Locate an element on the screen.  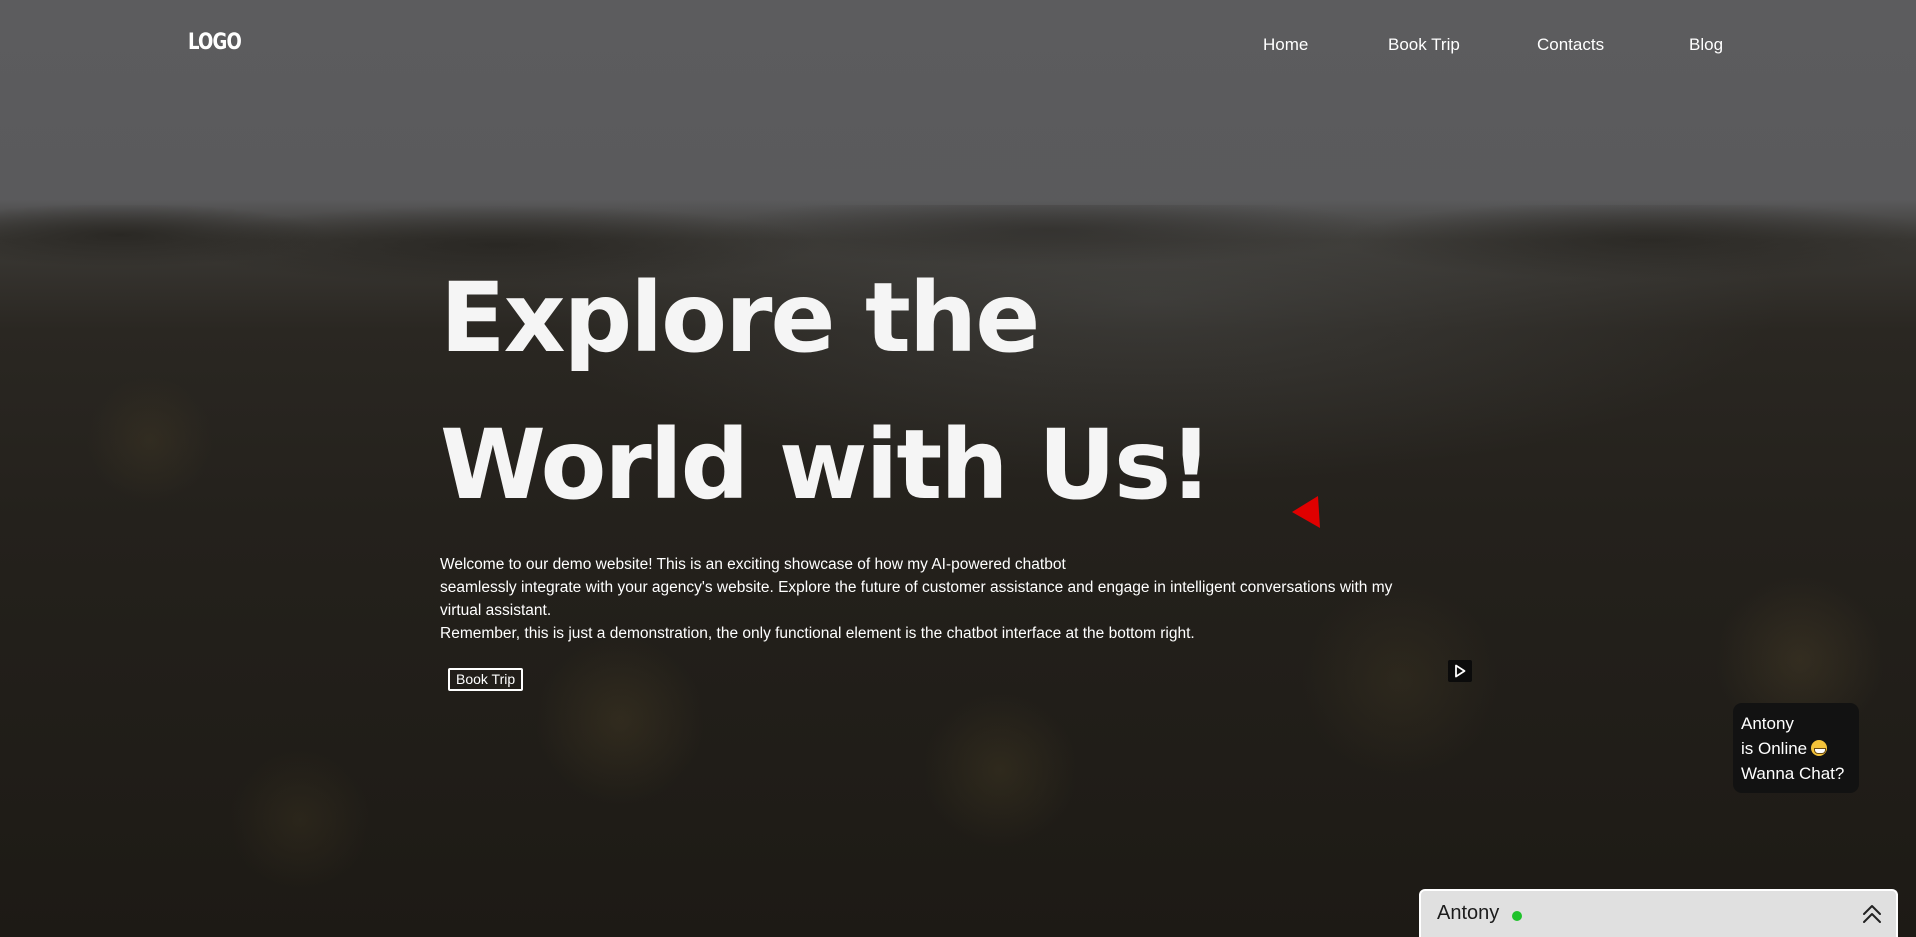
chat-invite-bubble: Antony is Online Wanna Chat? is located at coordinates (1796, 748).